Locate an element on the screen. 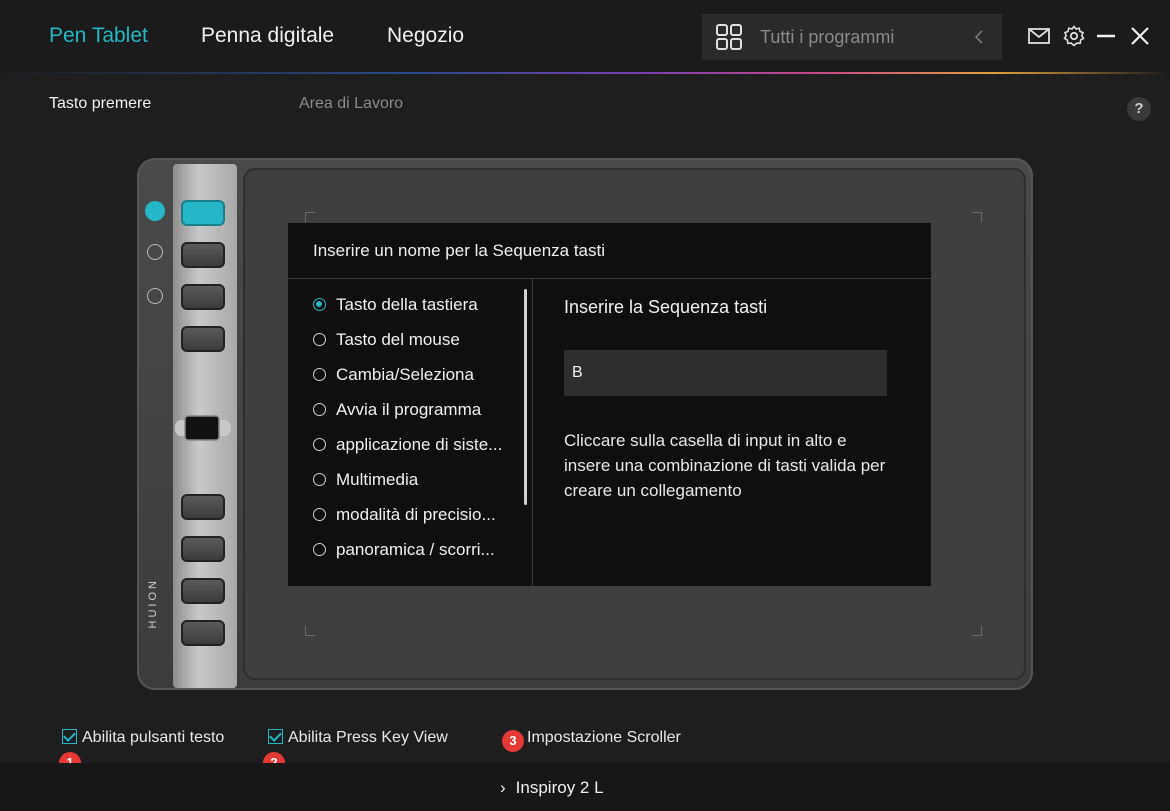 The height and width of the screenshot is (811, 1170). enable-press-key-view-checkbox: Abilita Press Key View is located at coordinates (358, 738).